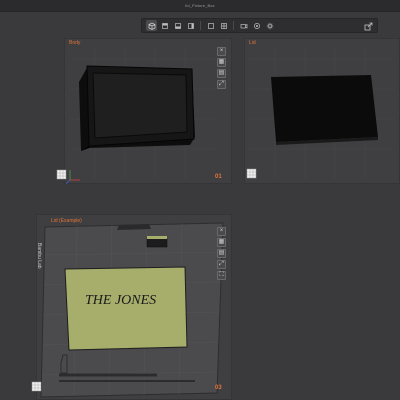  I want to click on body-scene, so click(140, 117).